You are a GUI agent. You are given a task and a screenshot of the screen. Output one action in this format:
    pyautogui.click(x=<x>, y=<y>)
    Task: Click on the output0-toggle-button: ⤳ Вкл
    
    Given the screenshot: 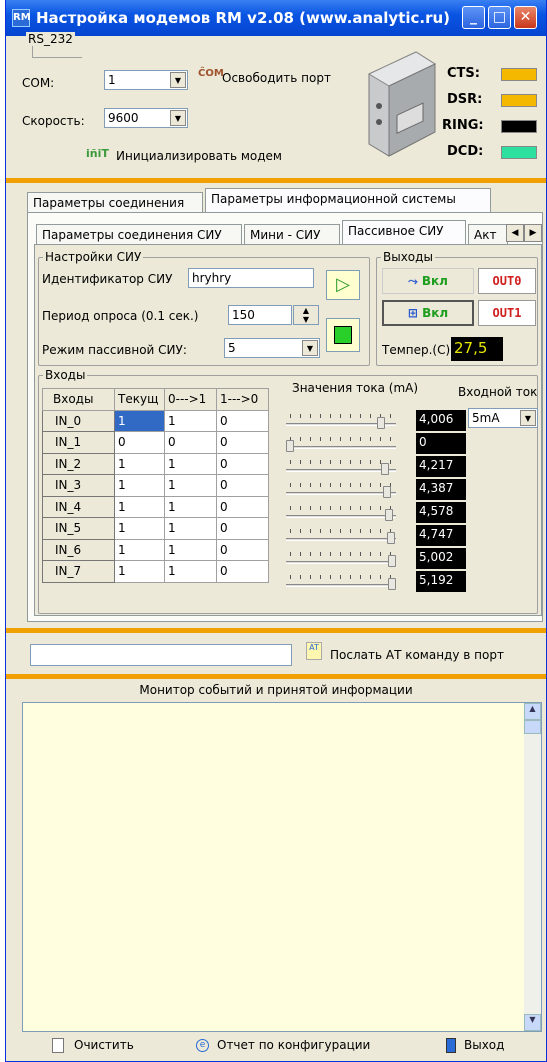 What is the action you would take?
    pyautogui.click(x=428, y=281)
    